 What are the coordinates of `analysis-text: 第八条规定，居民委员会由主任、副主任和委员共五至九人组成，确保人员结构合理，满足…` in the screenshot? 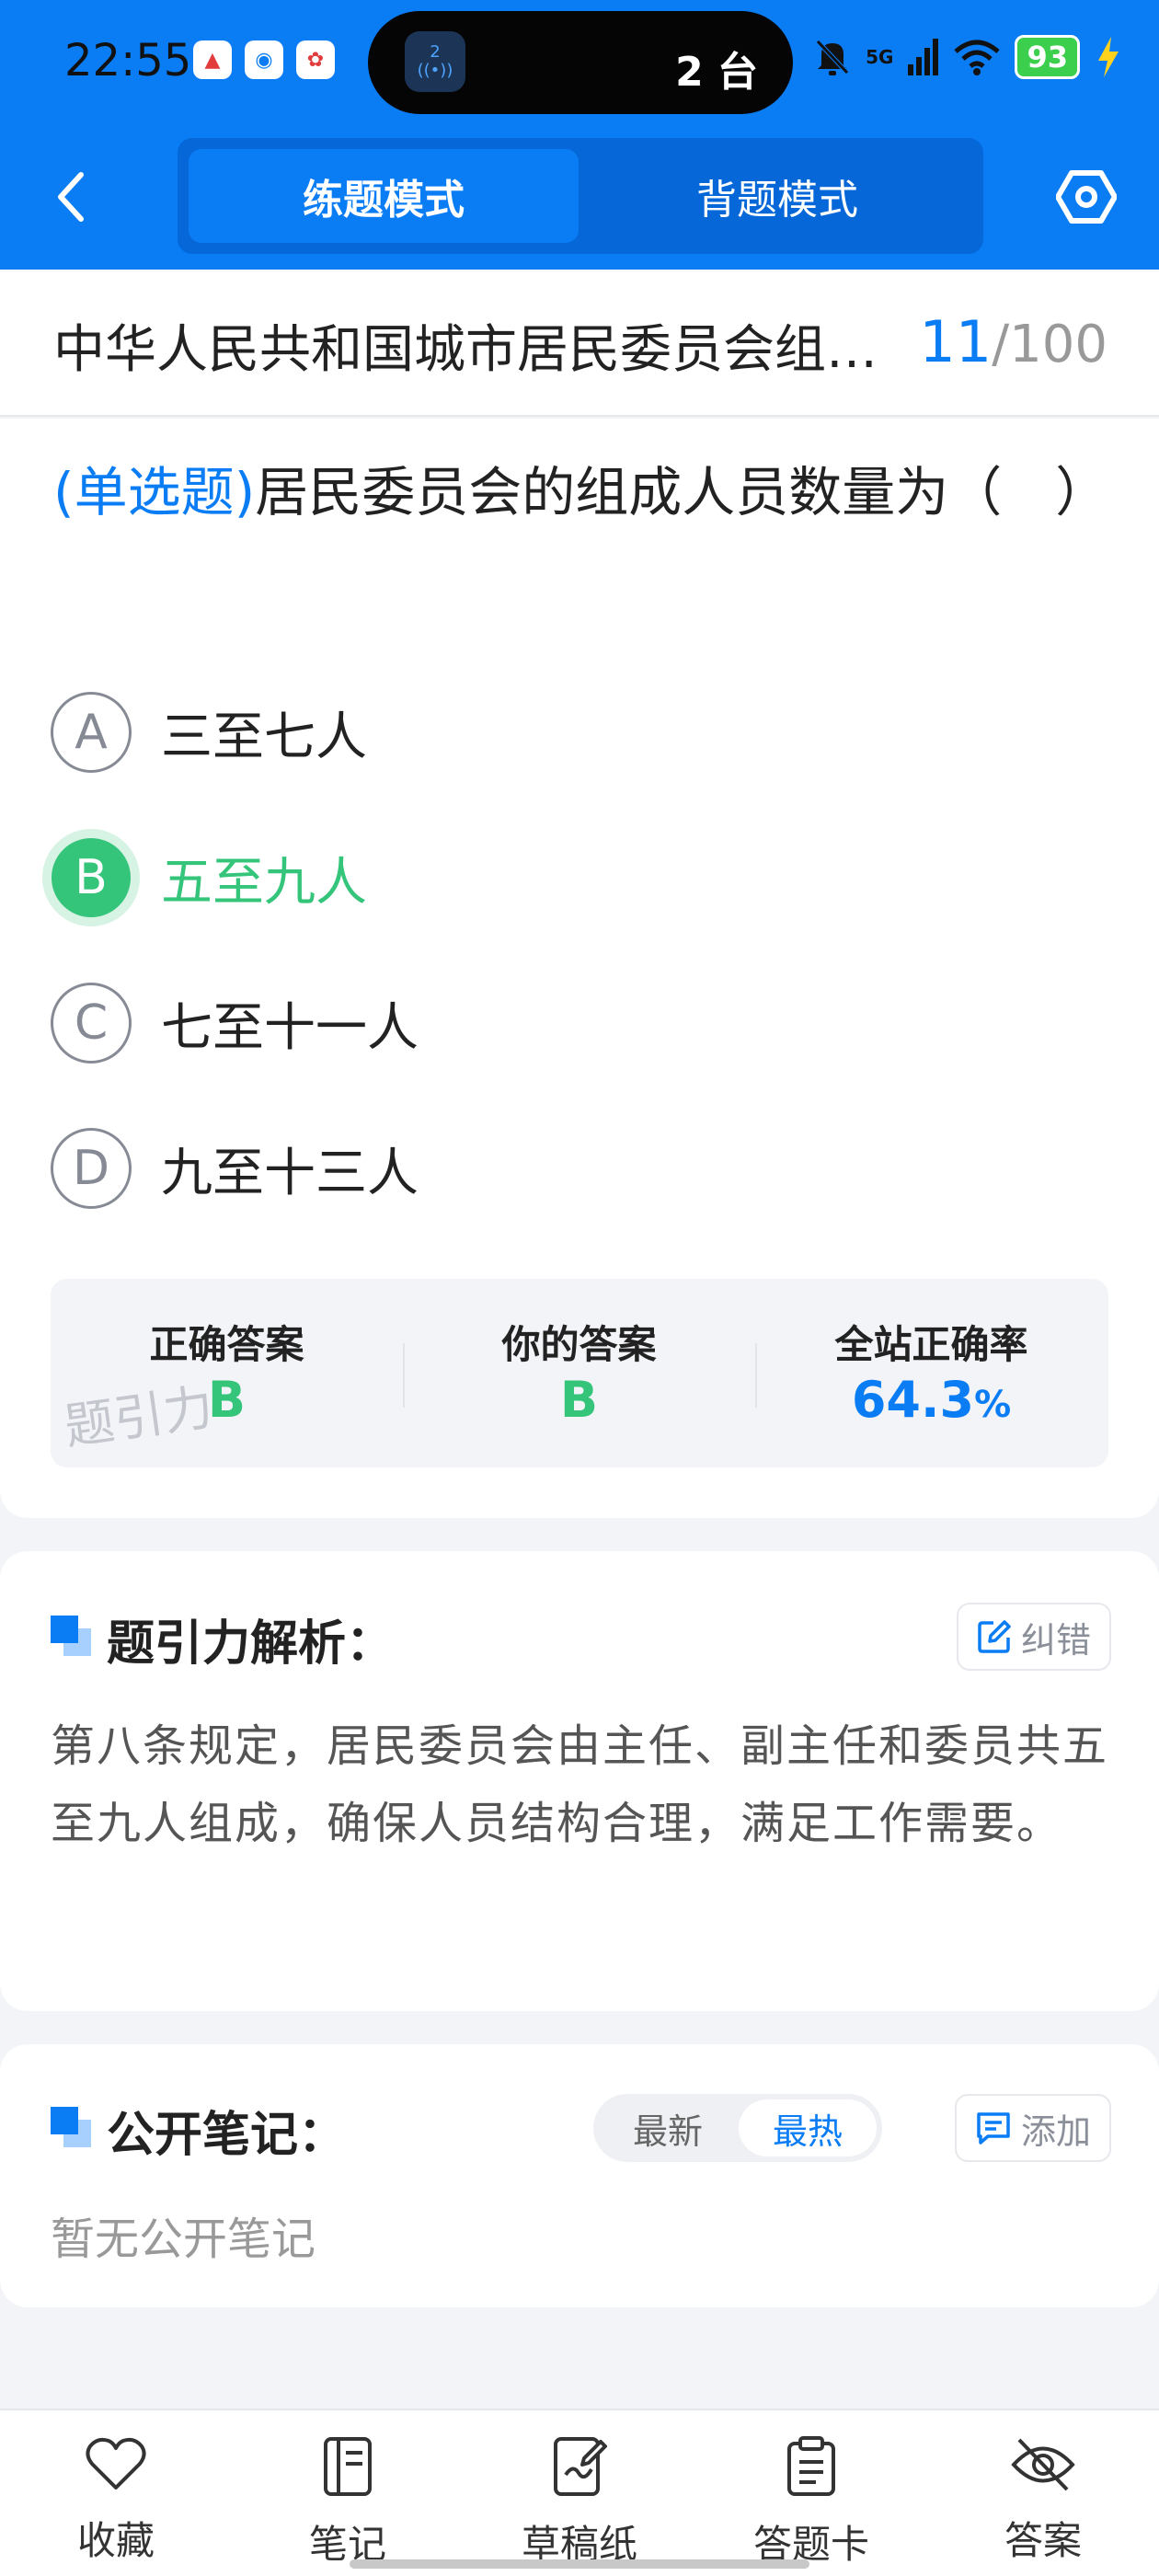 It's located at (580, 1784).